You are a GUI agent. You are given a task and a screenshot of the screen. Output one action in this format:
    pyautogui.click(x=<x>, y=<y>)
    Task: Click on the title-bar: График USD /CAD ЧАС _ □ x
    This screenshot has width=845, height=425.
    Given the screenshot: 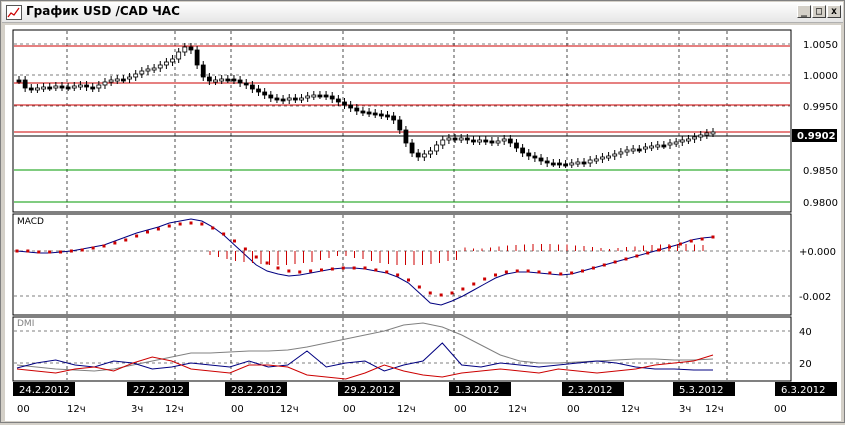 What is the action you would take?
    pyautogui.click(x=422, y=12)
    